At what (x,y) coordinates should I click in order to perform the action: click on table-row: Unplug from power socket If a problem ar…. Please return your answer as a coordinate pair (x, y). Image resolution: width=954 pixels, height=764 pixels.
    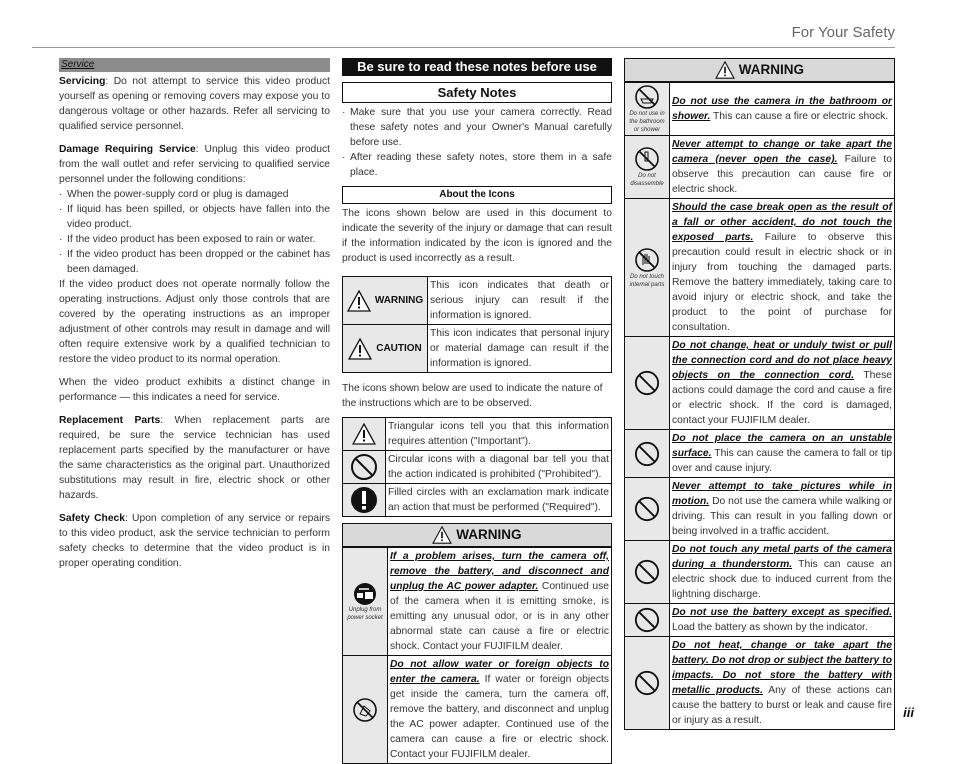
    Looking at the image, I should click on (477, 601).